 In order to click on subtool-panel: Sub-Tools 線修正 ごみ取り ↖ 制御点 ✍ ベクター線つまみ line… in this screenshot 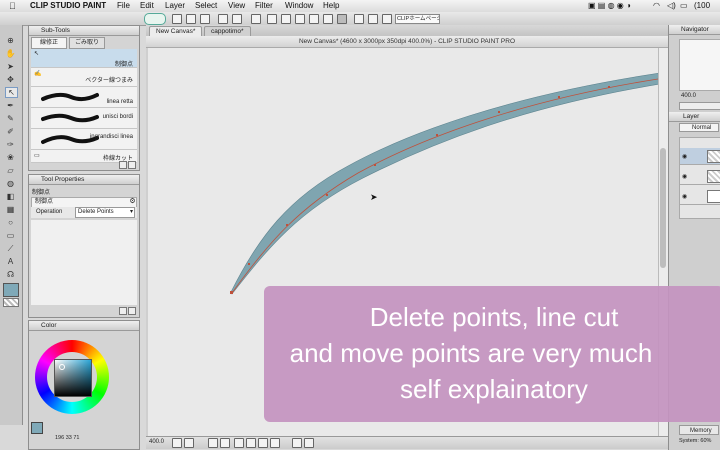, I will do `click(84, 98)`.